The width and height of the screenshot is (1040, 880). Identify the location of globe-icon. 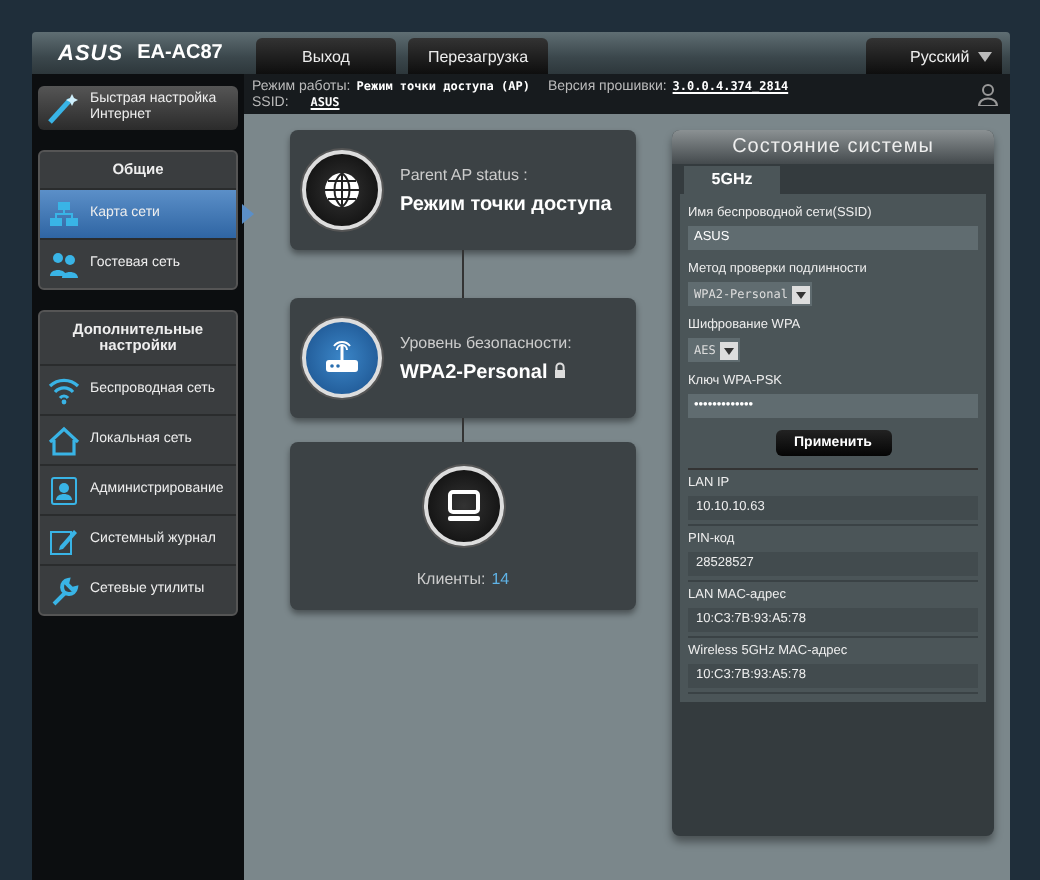
(342, 190).